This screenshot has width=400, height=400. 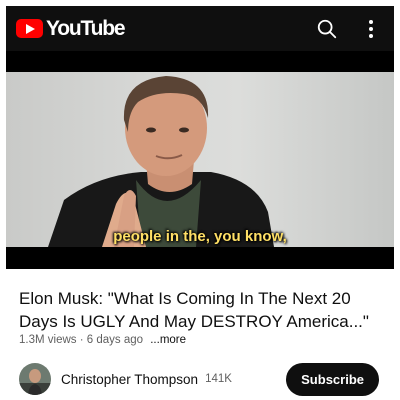 I want to click on subscribe-button: Subscribe, so click(x=332, y=379).